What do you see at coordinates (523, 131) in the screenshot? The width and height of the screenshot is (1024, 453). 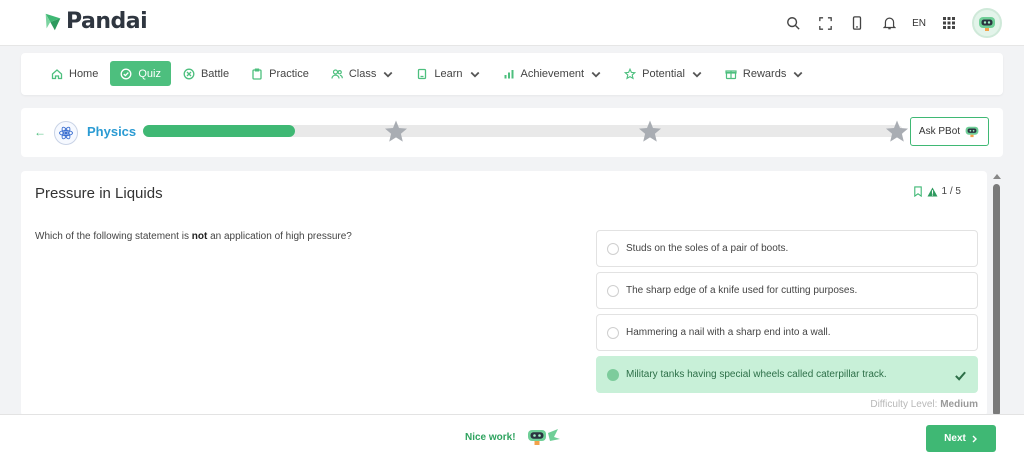 I see `progress-track` at bounding box center [523, 131].